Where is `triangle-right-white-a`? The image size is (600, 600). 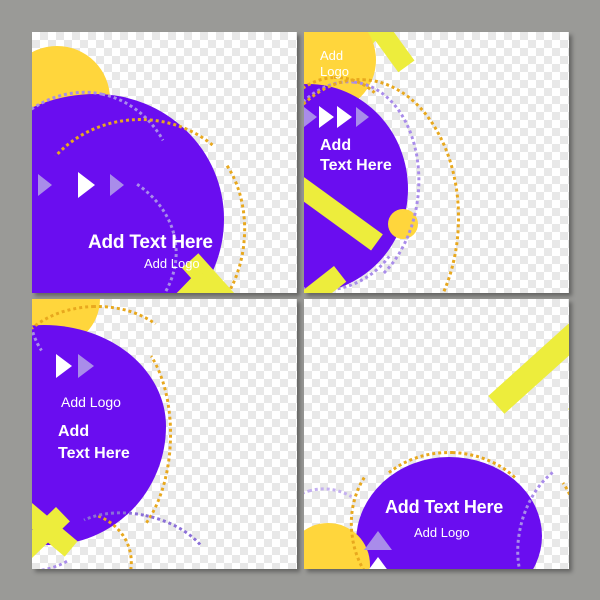 triangle-right-white-a is located at coordinates (326, 117).